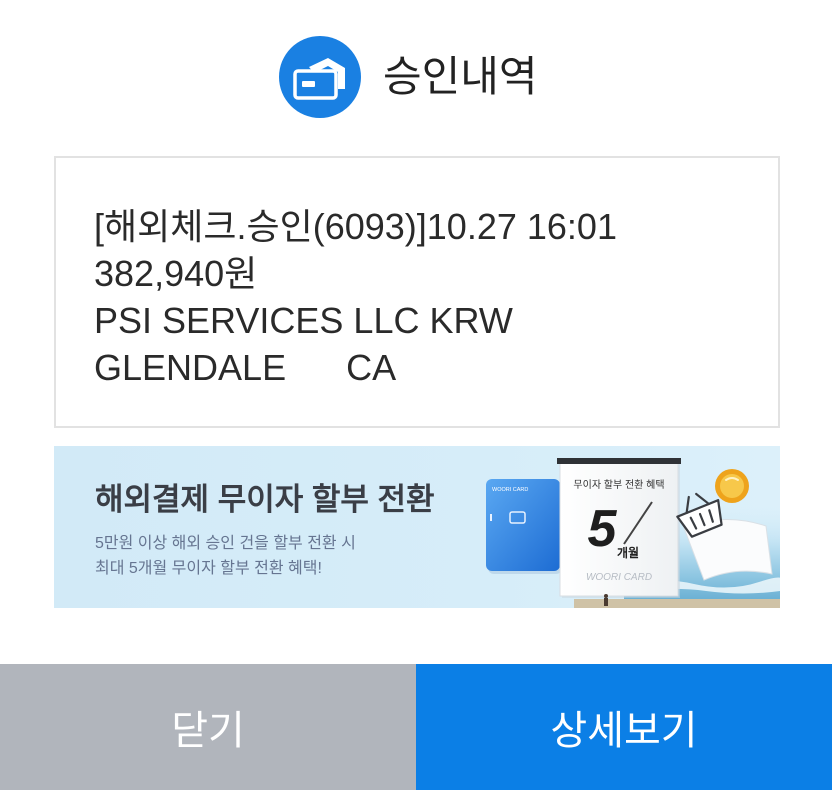 The height and width of the screenshot is (790, 832). Describe the element at coordinates (265, 499) in the screenshot. I see `banner-headline: 해외결제 무이자 할부 전환` at that location.